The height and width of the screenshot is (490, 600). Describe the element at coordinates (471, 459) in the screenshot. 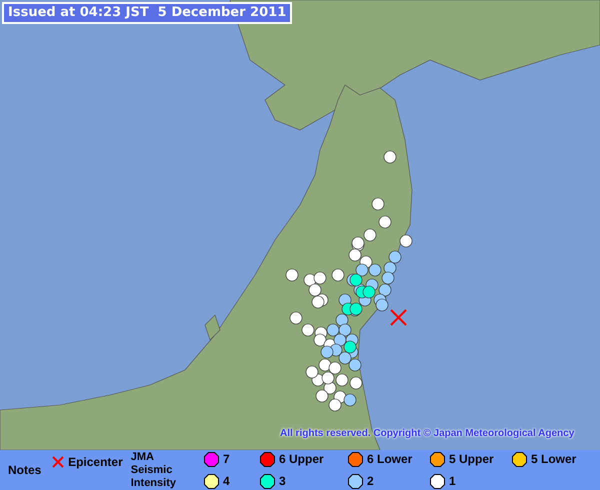

I see `intensity-level-label: 5 Upper` at that location.